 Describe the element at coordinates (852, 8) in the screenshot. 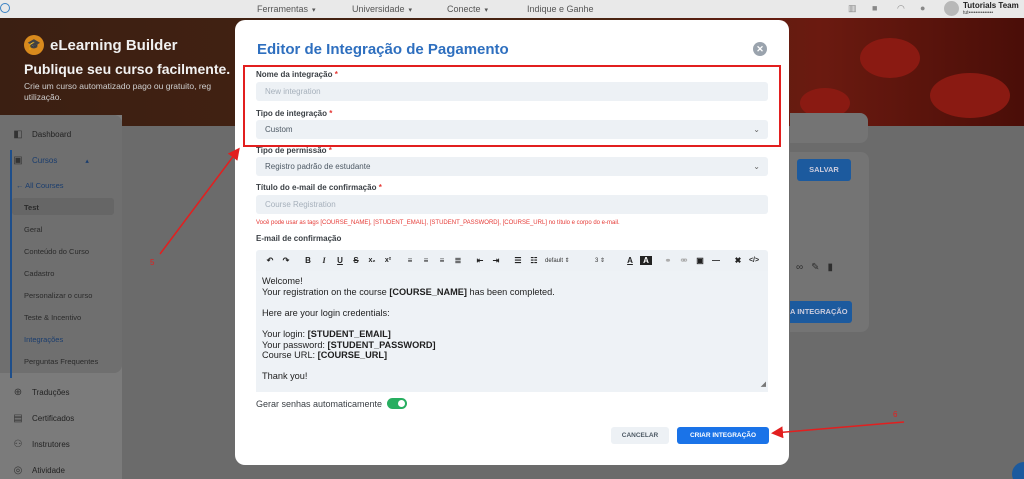

I see `book-icon: ▥` at that location.